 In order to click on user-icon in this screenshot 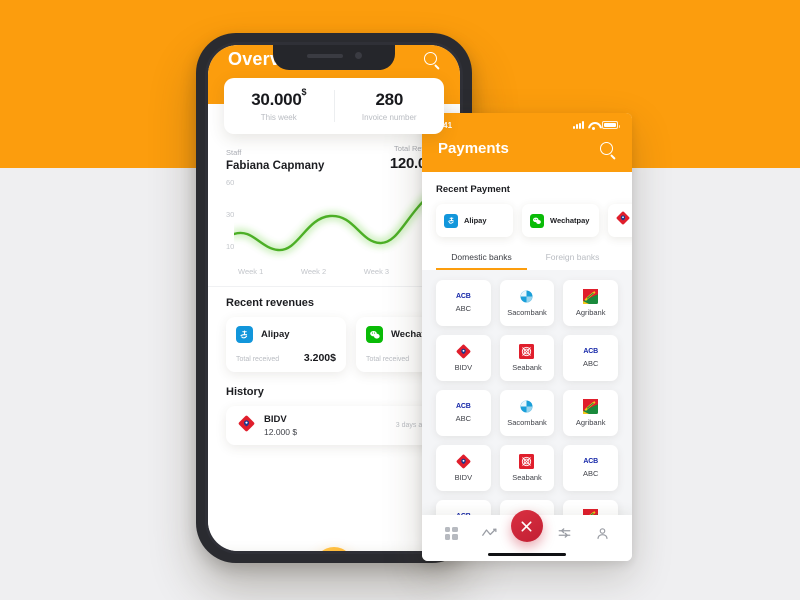, I will do `click(602, 533)`.